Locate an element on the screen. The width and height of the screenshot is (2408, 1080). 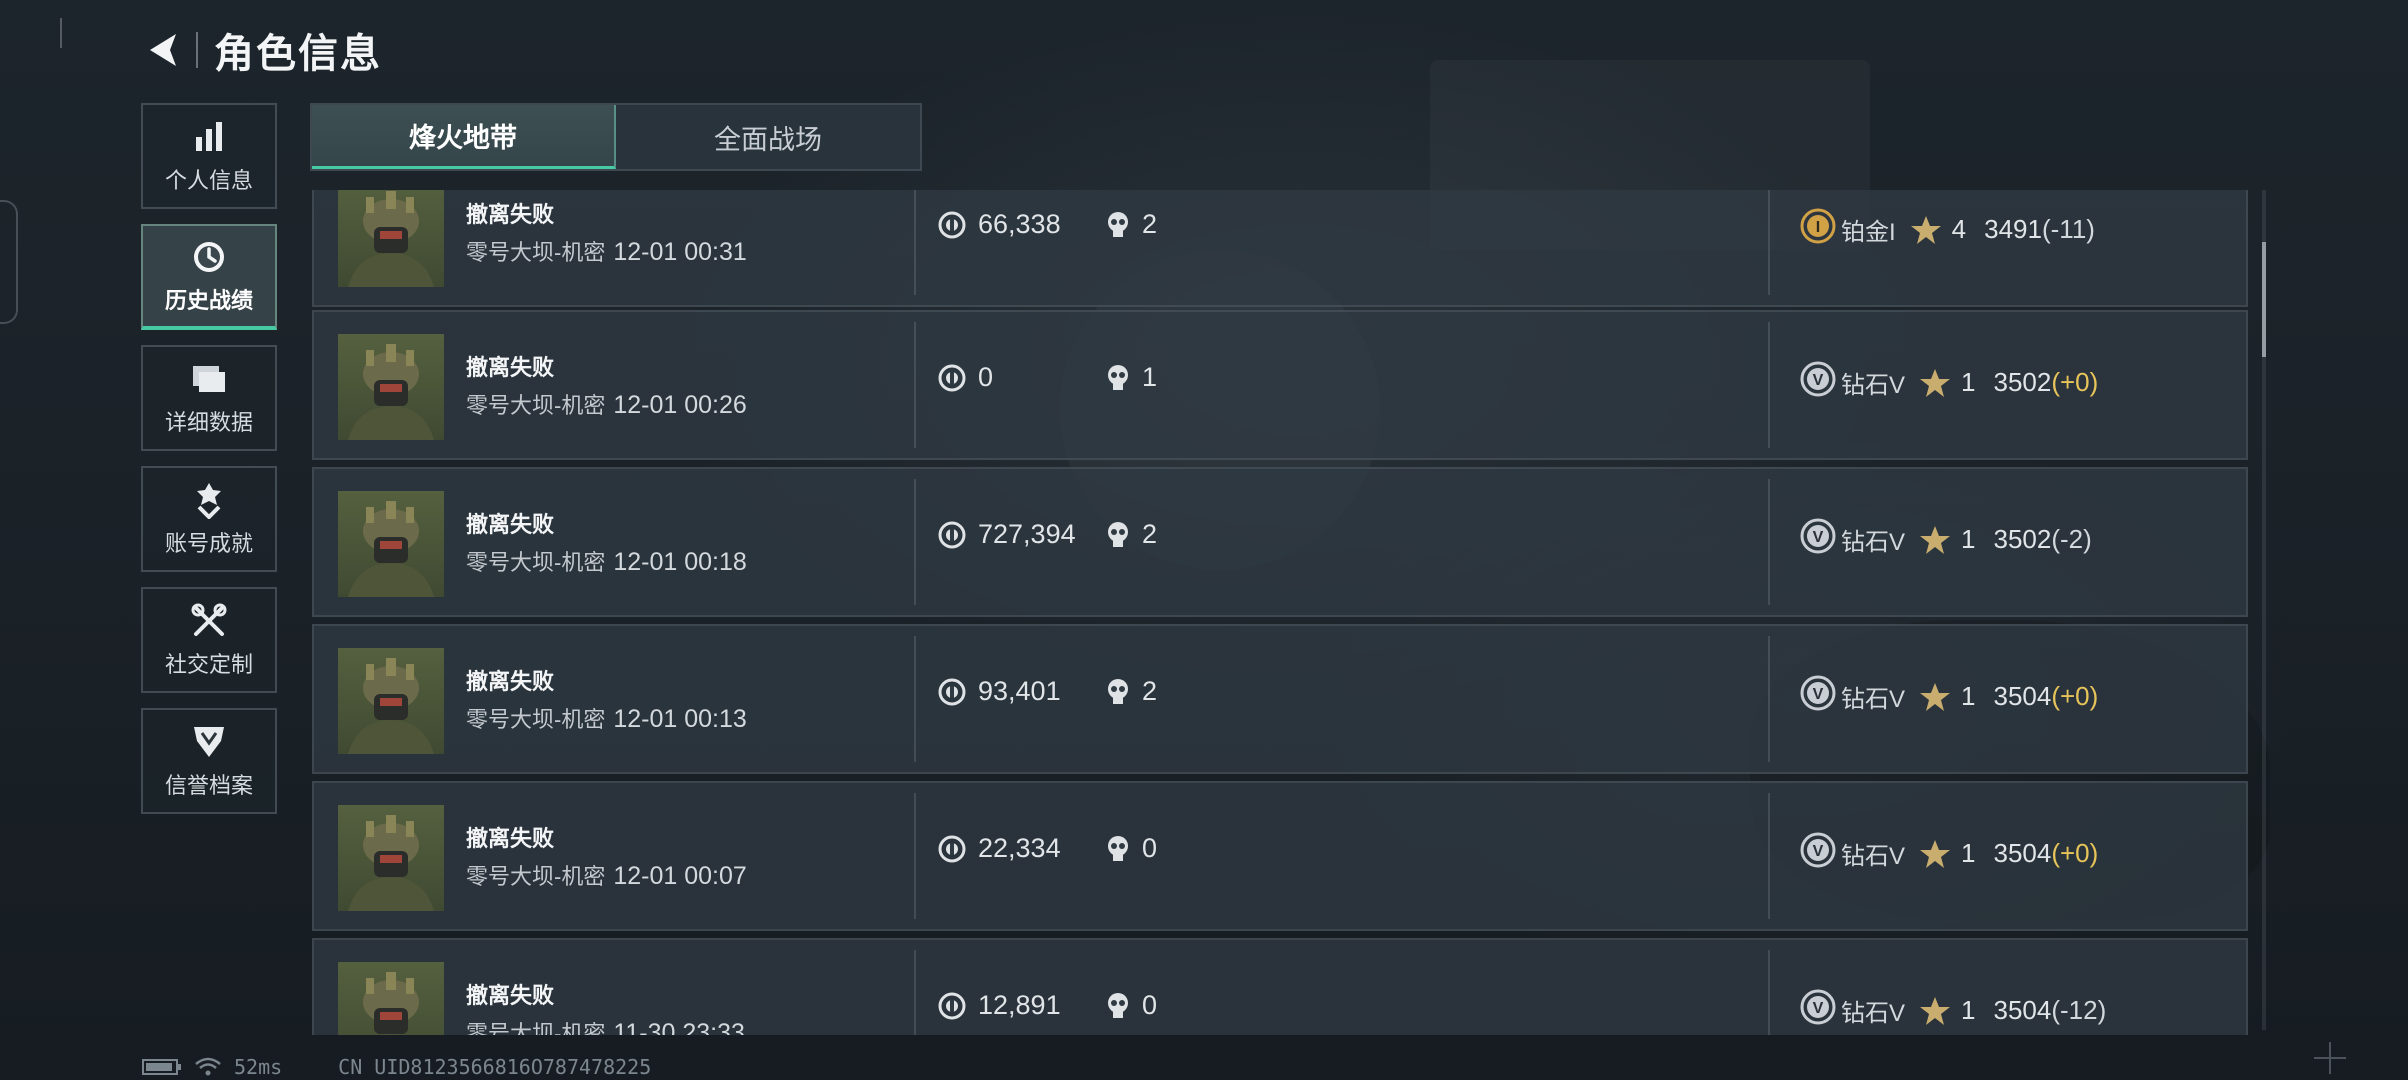
battery-icon is located at coordinates (162, 1067).